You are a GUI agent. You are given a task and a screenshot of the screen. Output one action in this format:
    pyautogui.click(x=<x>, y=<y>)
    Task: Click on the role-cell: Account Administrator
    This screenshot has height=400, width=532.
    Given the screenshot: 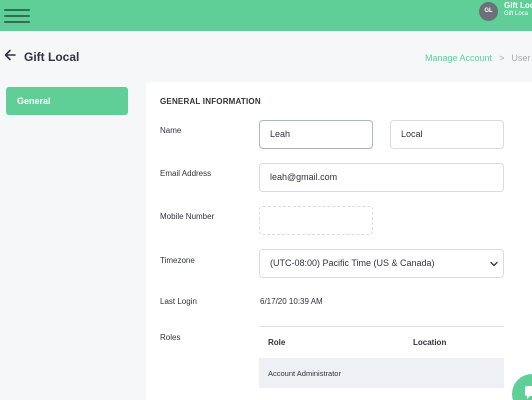 What is the action you would take?
    pyautogui.click(x=304, y=373)
    